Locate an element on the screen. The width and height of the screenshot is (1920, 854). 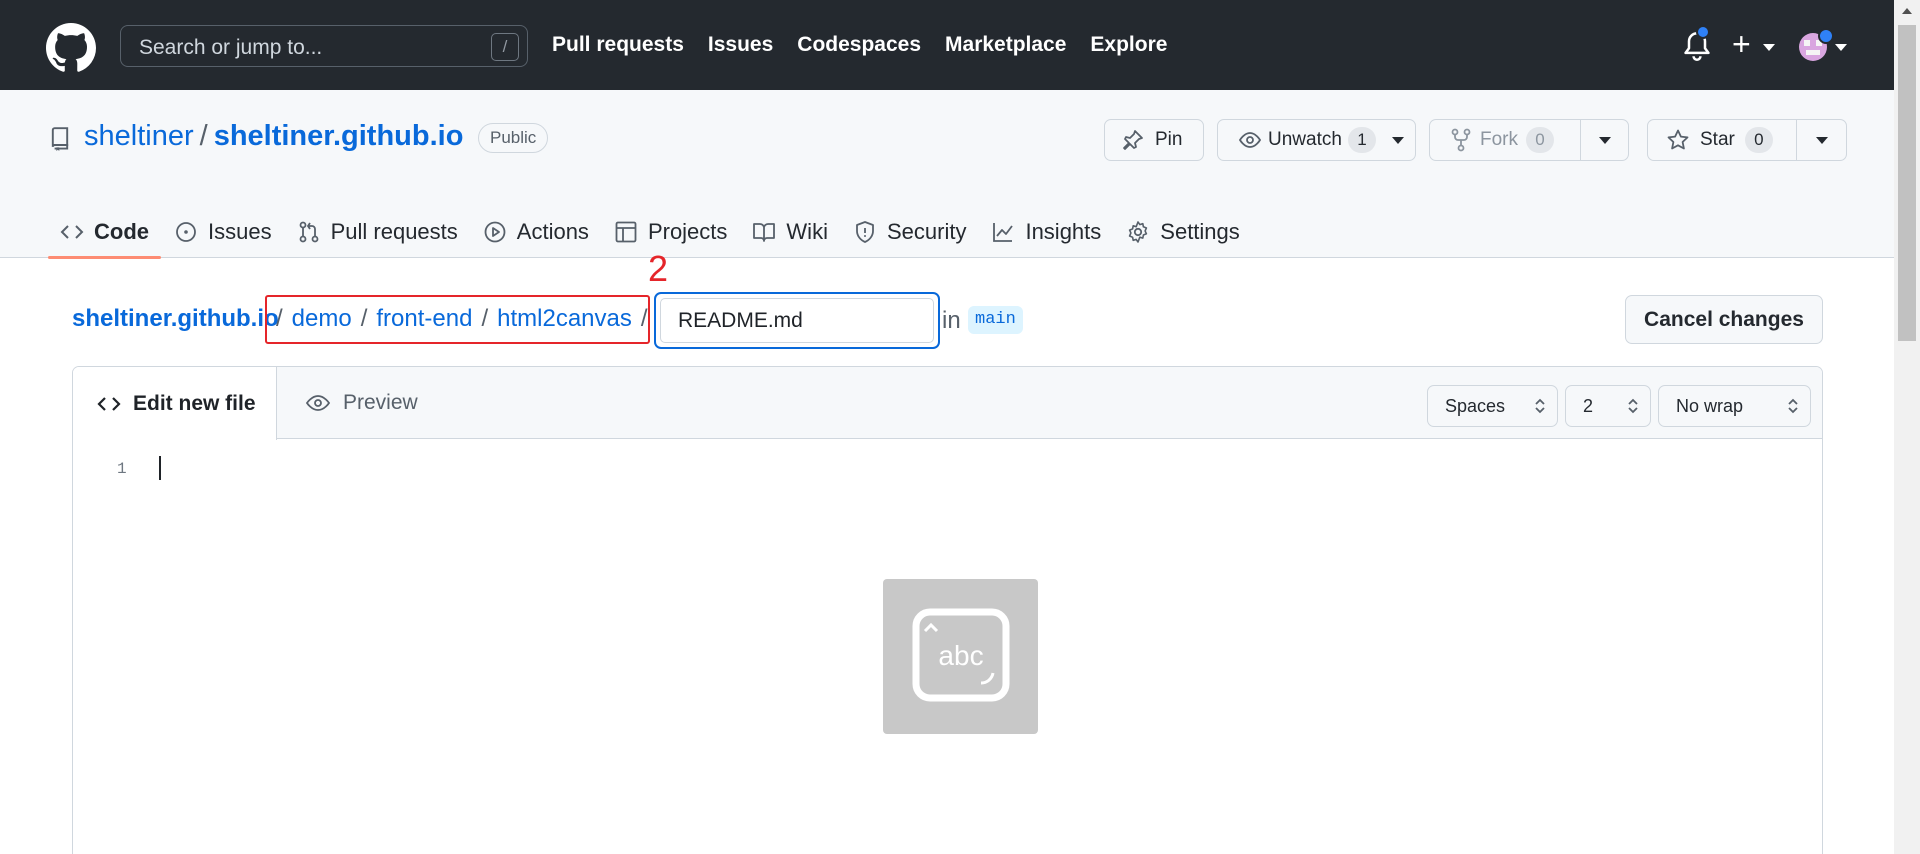
tab-preview: Preview is located at coordinates (361, 403).